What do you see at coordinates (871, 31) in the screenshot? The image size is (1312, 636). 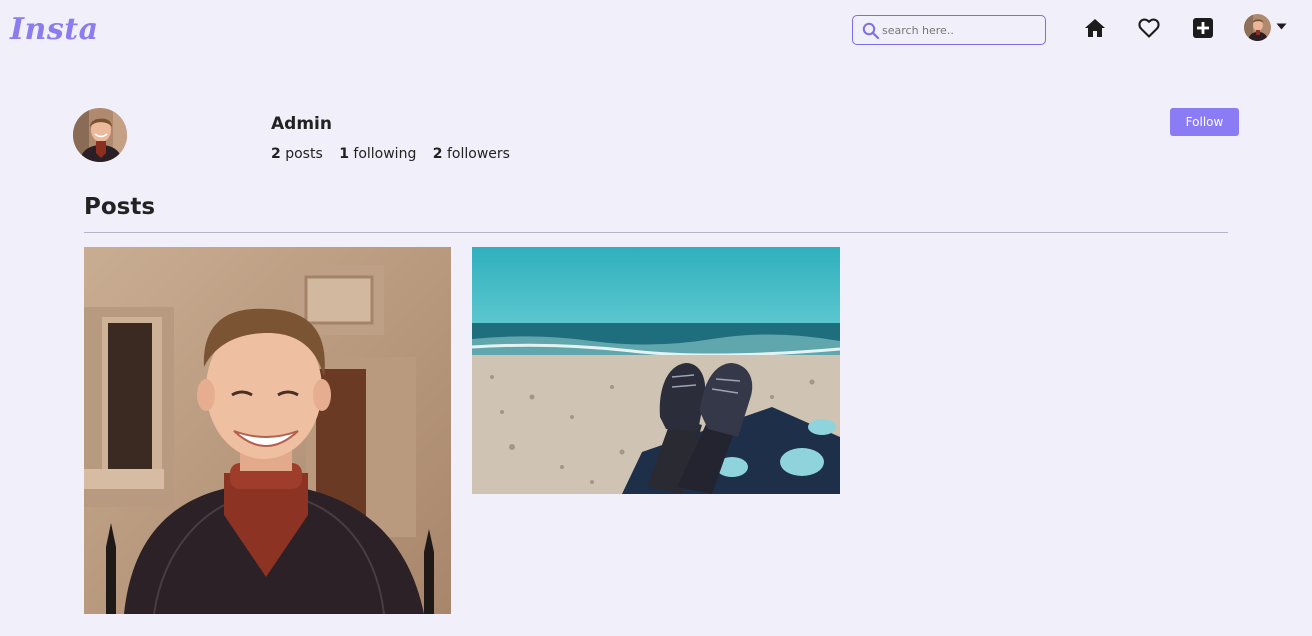 I see `search-icon` at bounding box center [871, 31].